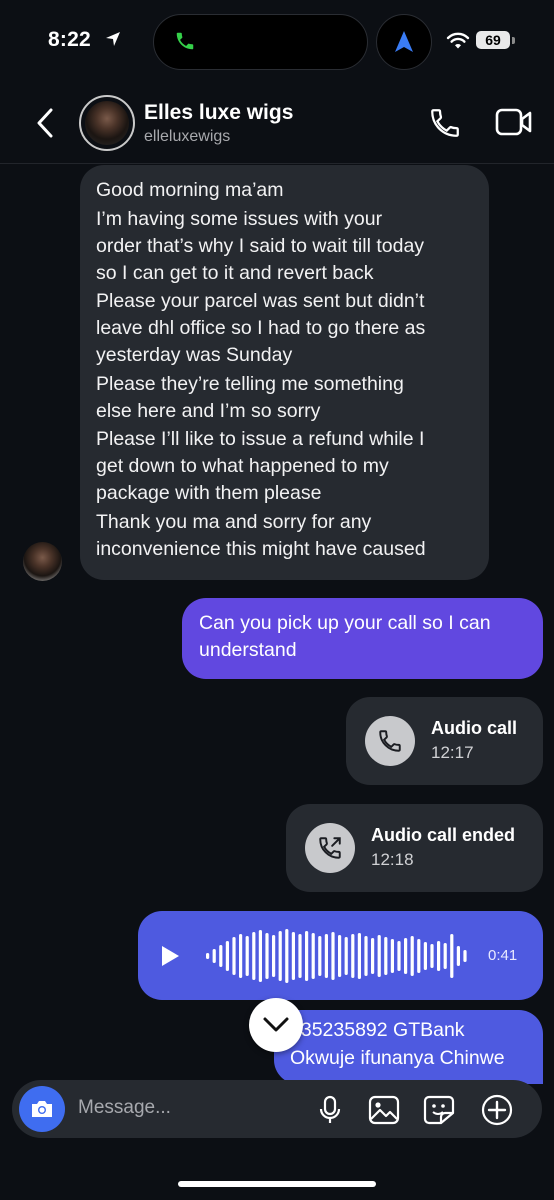 The width and height of the screenshot is (554, 1200). Describe the element at coordinates (384, 1110) in the screenshot. I see `gallery-icon` at that location.